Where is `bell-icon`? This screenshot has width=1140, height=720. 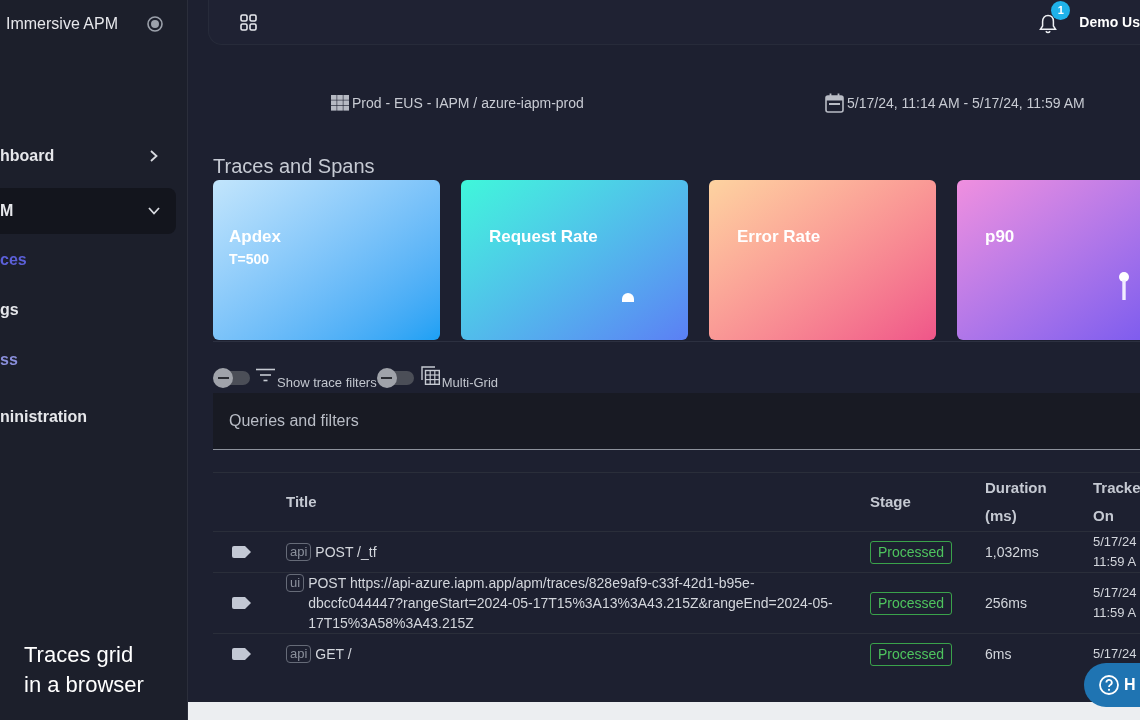 bell-icon is located at coordinates (1048, 24).